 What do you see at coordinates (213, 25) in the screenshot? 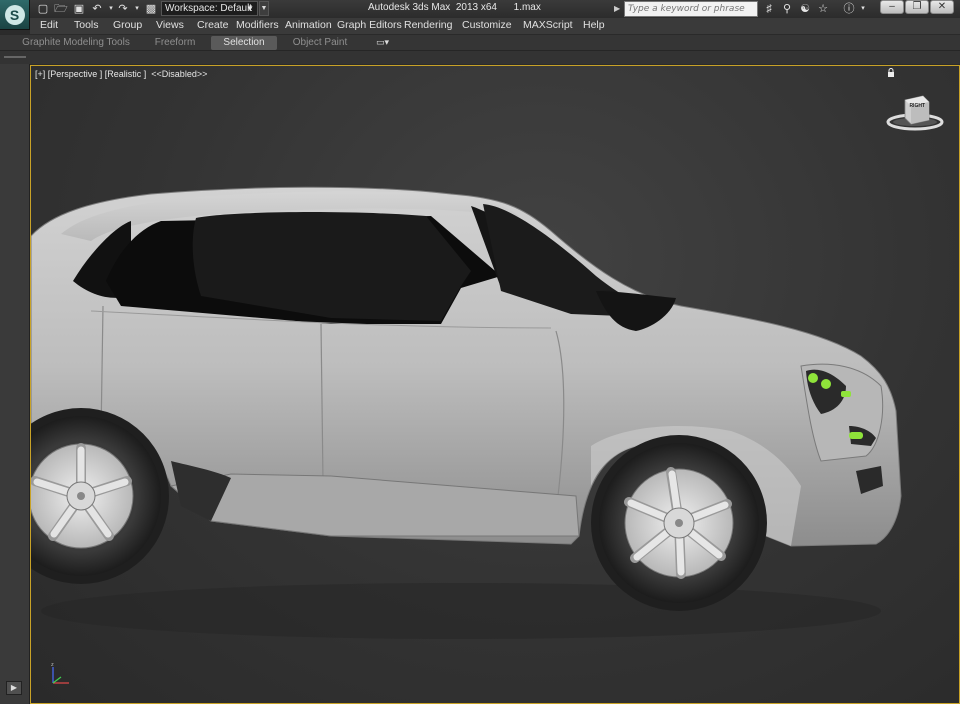
I see `menu-create: Create` at bounding box center [213, 25].